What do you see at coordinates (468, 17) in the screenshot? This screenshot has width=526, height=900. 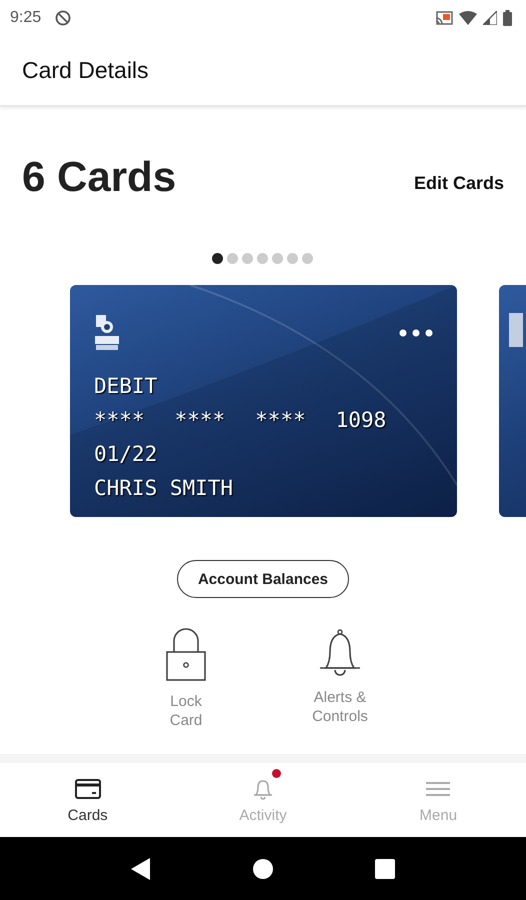 I see `wifi-icon` at bounding box center [468, 17].